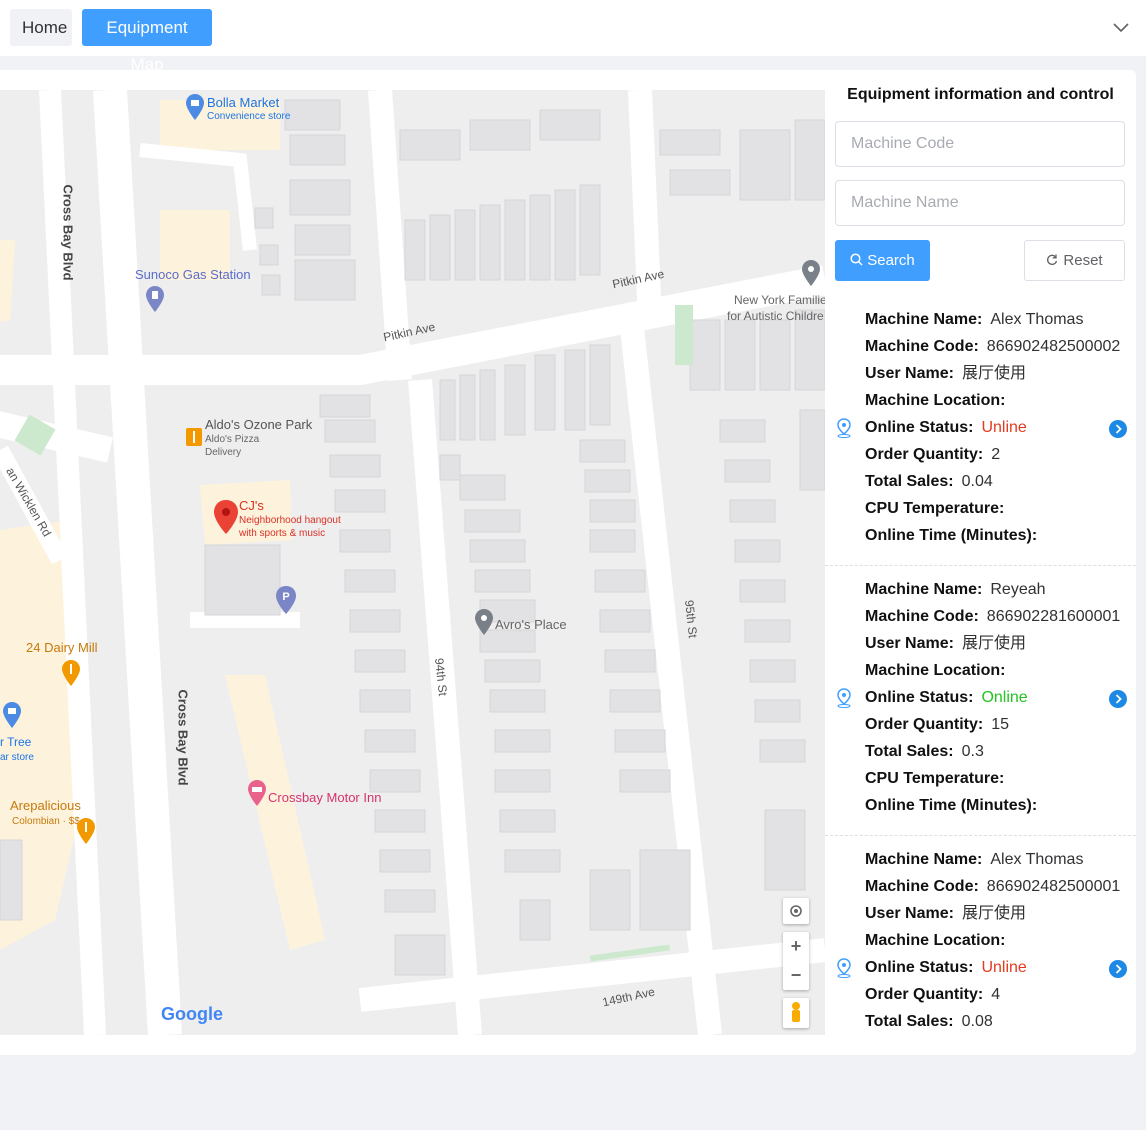 This screenshot has width=1146, height=1130. Describe the element at coordinates (996, 994) in the screenshot. I see `order-quantity: 4` at that location.